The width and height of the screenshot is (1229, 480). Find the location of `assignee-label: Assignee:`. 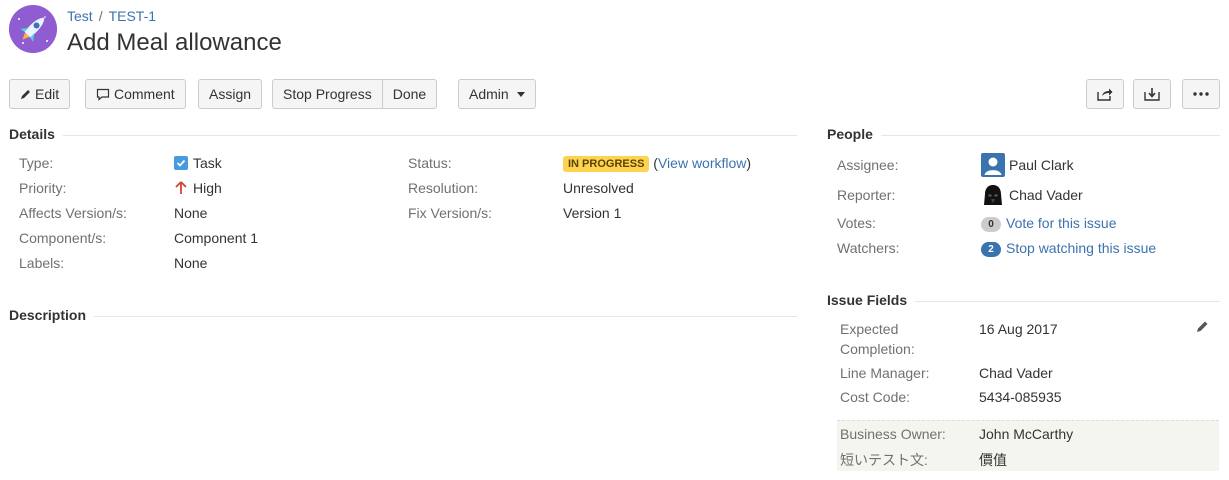

assignee-label: Assignee: is located at coordinates (868, 165).